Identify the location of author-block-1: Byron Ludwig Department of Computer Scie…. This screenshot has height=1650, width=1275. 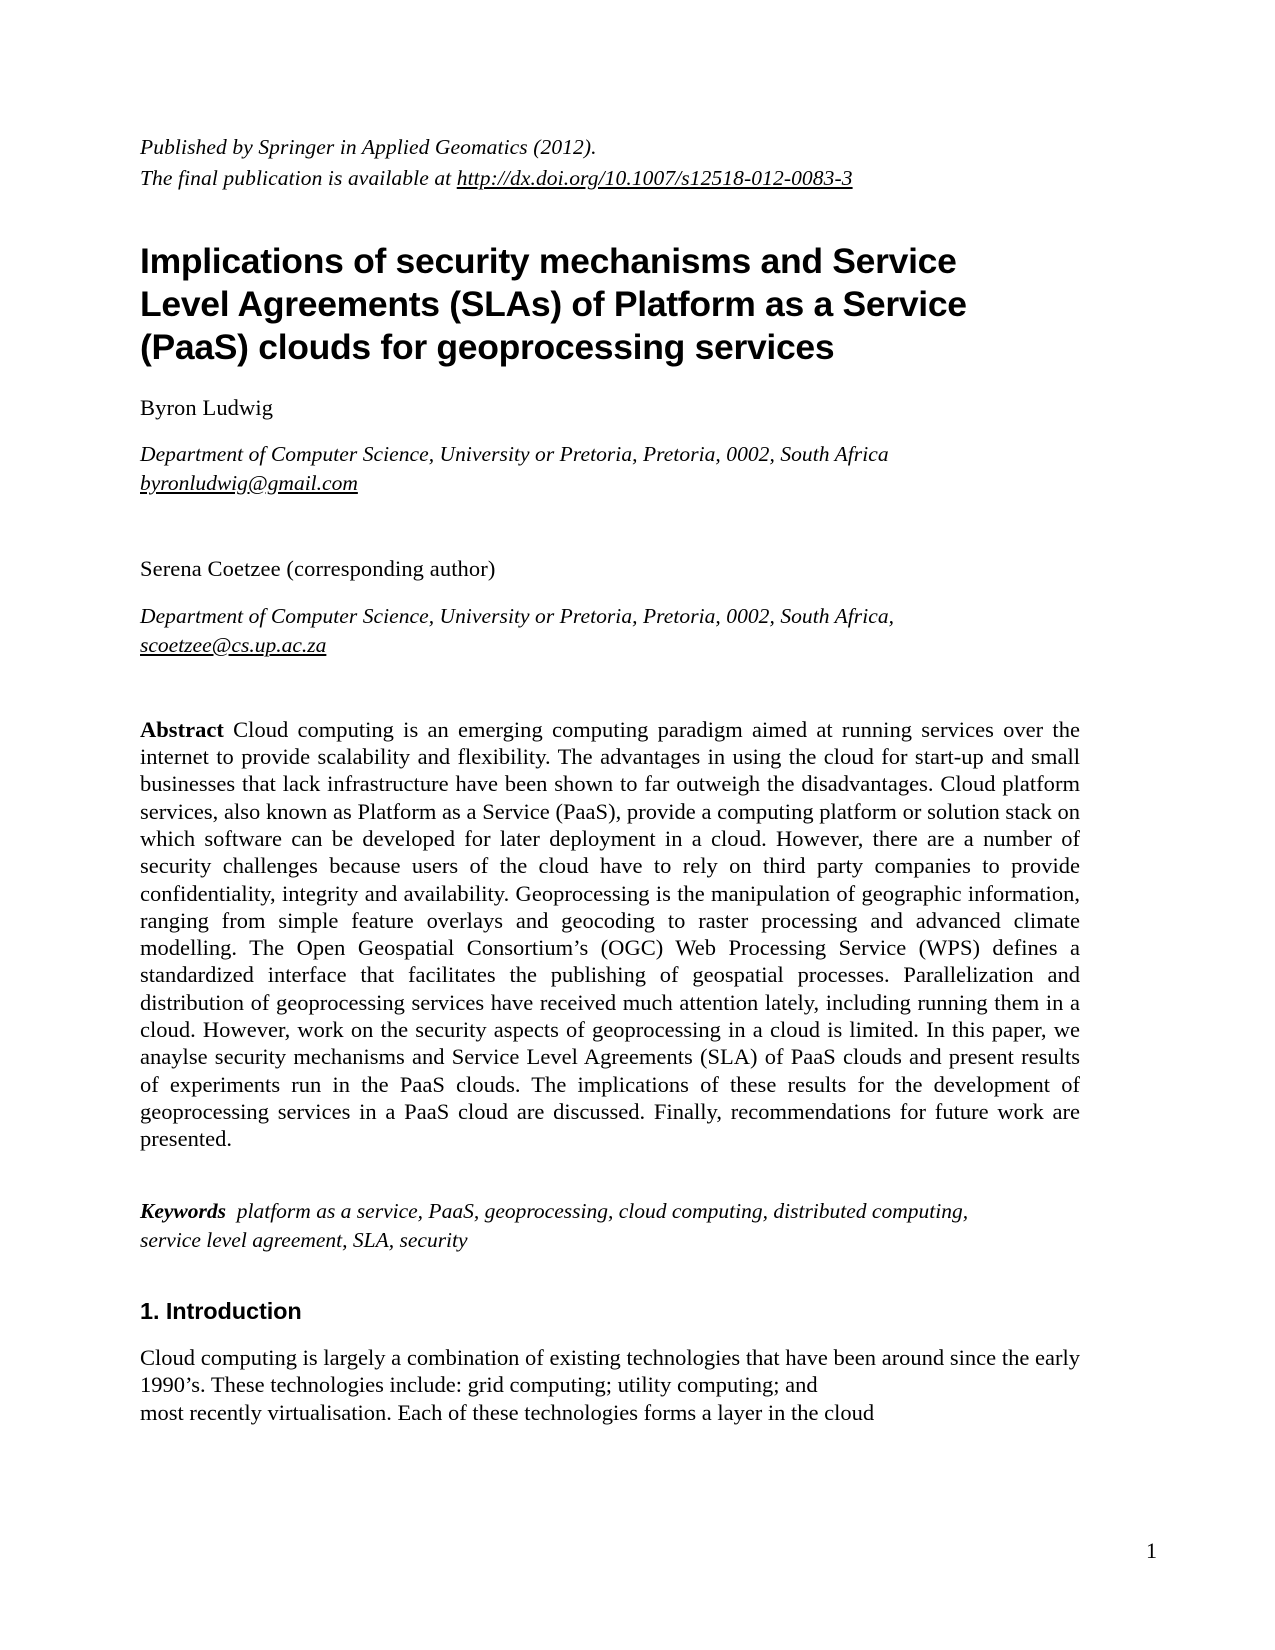
(610, 445).